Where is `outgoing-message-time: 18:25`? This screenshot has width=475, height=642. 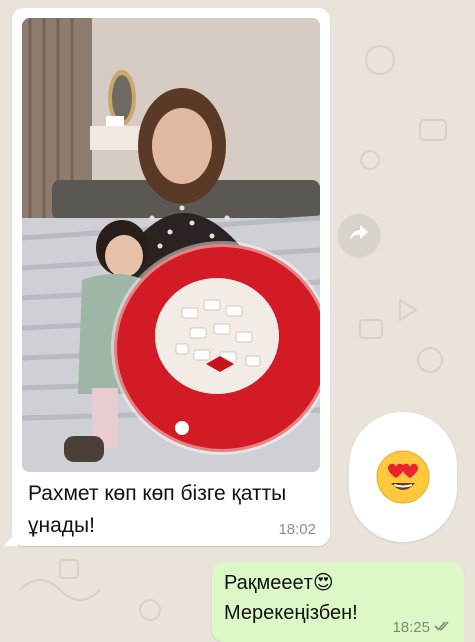
outgoing-message-time: 18:25 is located at coordinates (411, 627).